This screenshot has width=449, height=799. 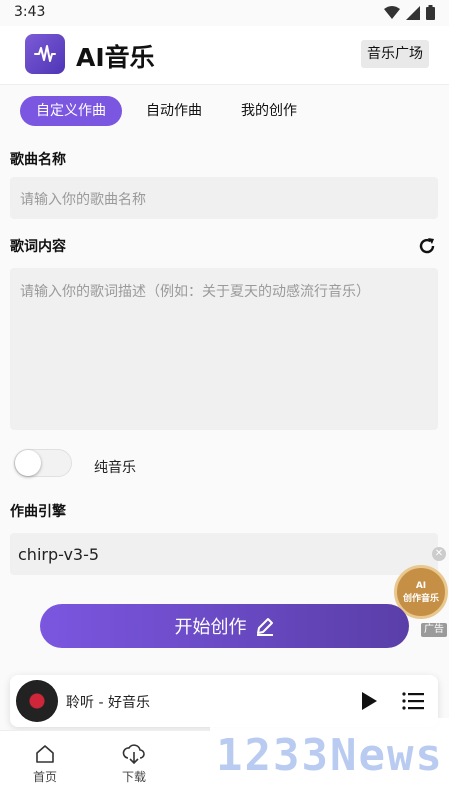 I want to click on pencil-icon, so click(x=264, y=627).